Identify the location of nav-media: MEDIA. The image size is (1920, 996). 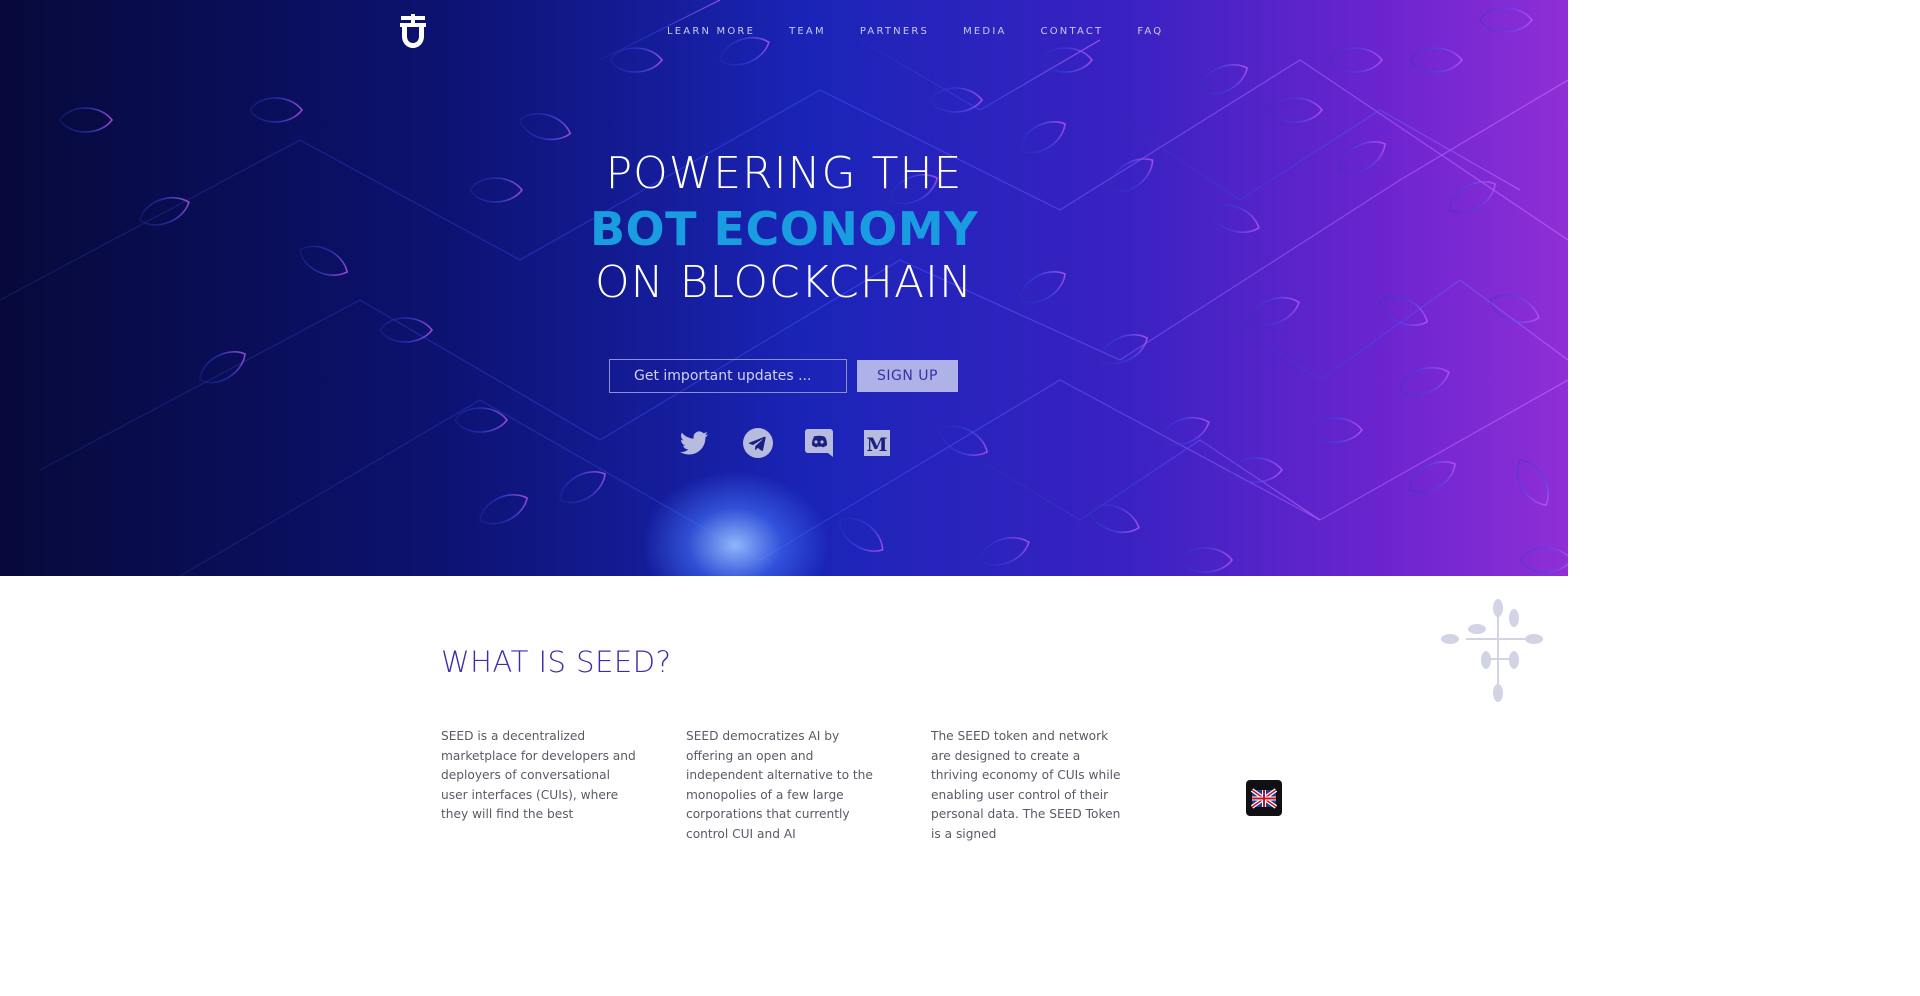
(984, 31).